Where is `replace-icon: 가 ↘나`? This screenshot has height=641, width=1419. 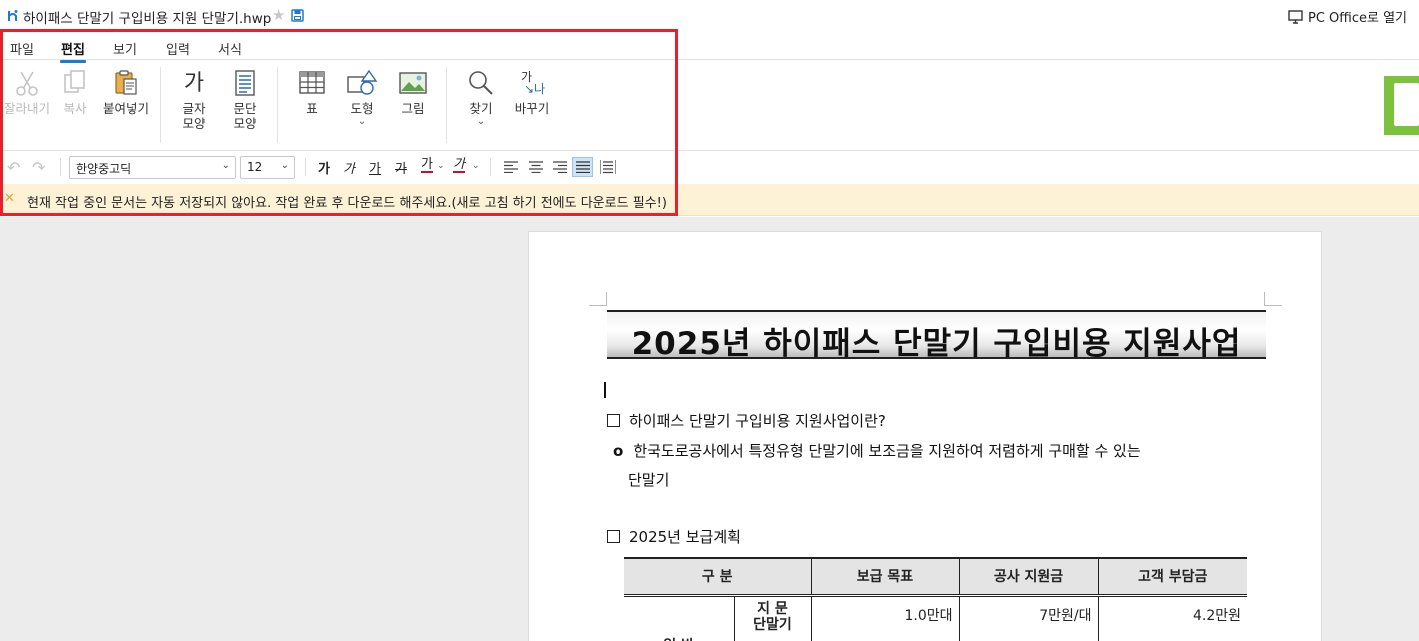 replace-icon: 가 ↘나 is located at coordinates (532, 85).